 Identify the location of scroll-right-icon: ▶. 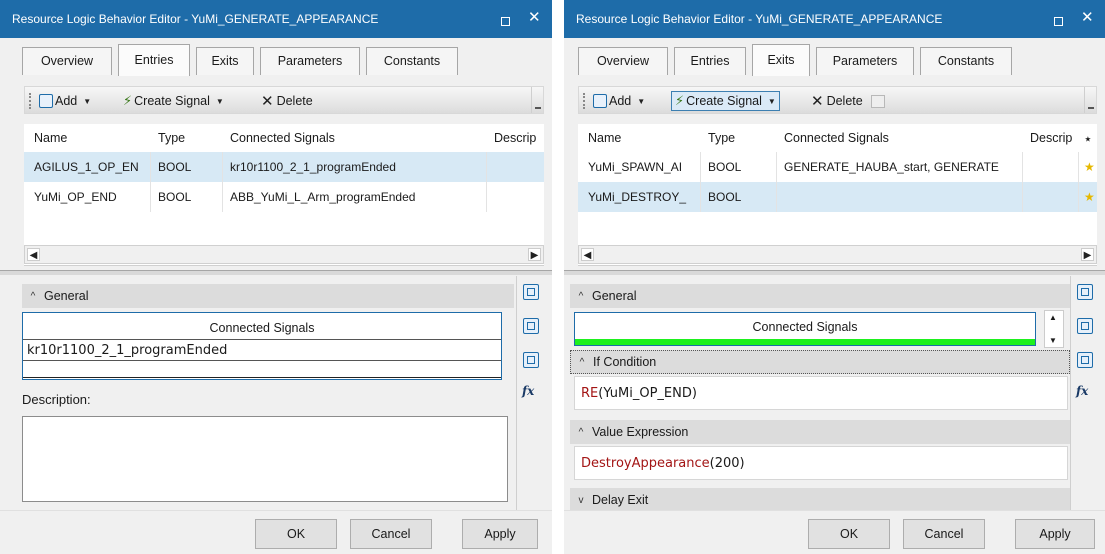
(534, 254).